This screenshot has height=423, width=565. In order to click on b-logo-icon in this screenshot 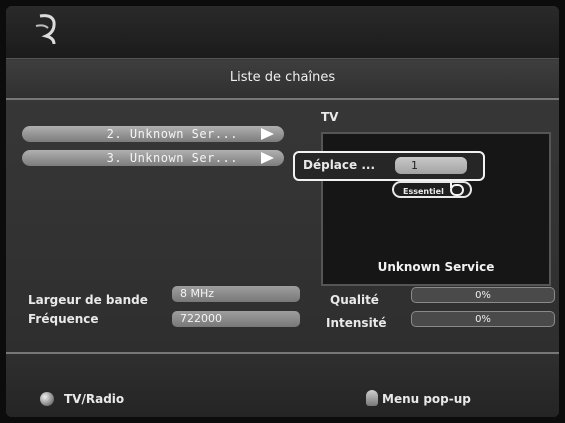, I will do `click(457, 188)`.